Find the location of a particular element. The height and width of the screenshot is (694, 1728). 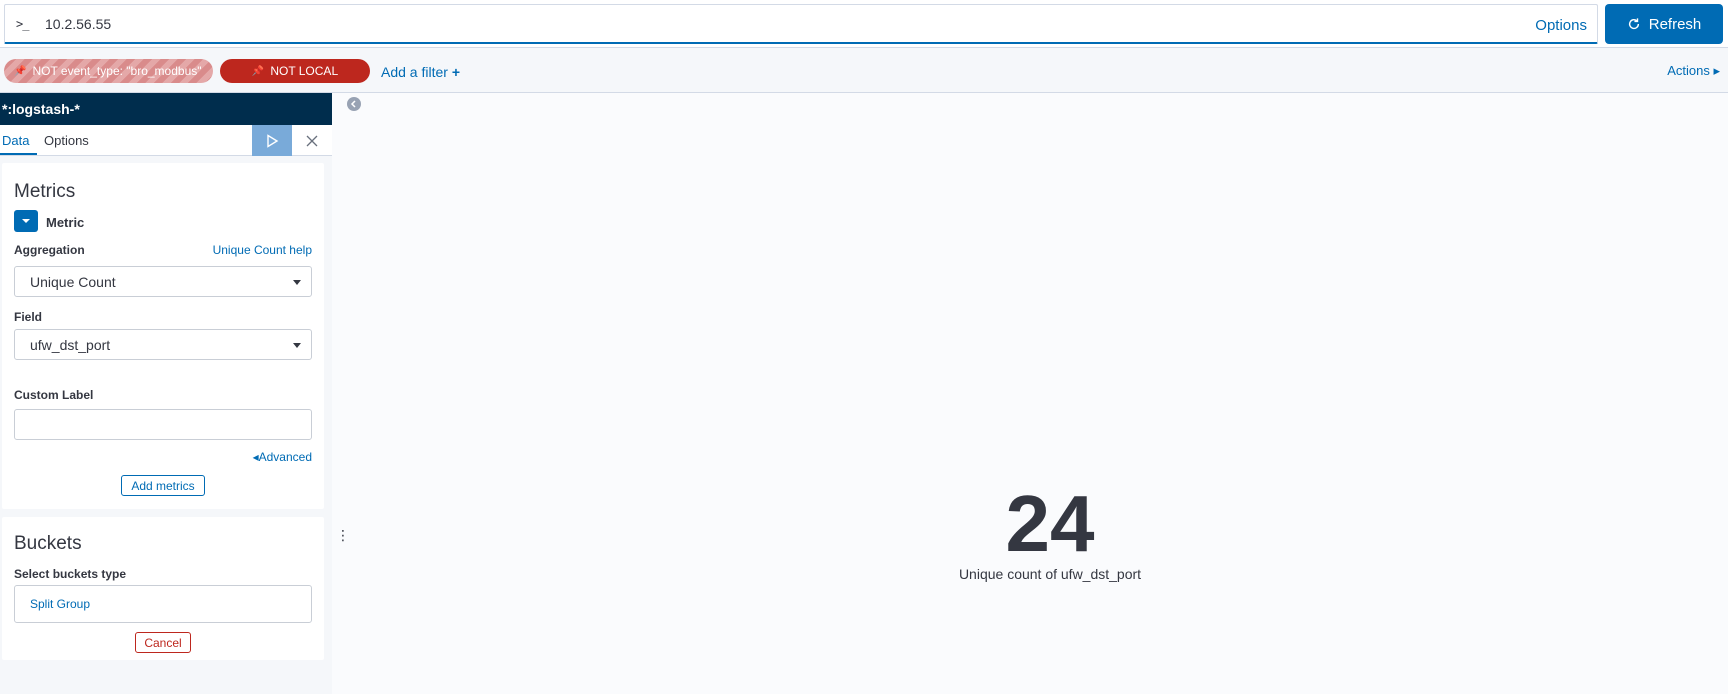

search-query-text: 10.2.56.55 is located at coordinates (78, 24).